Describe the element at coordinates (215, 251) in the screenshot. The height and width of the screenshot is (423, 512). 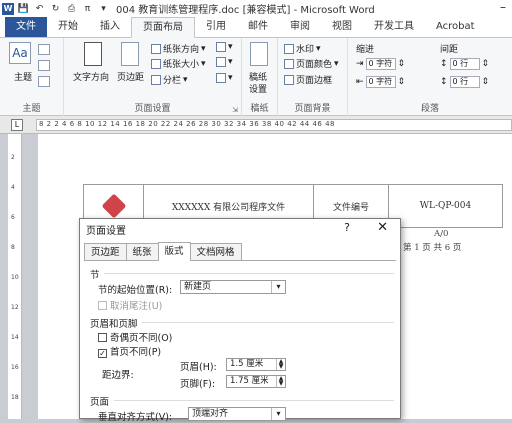
I see `tab-document-grid: 文档网格` at that location.